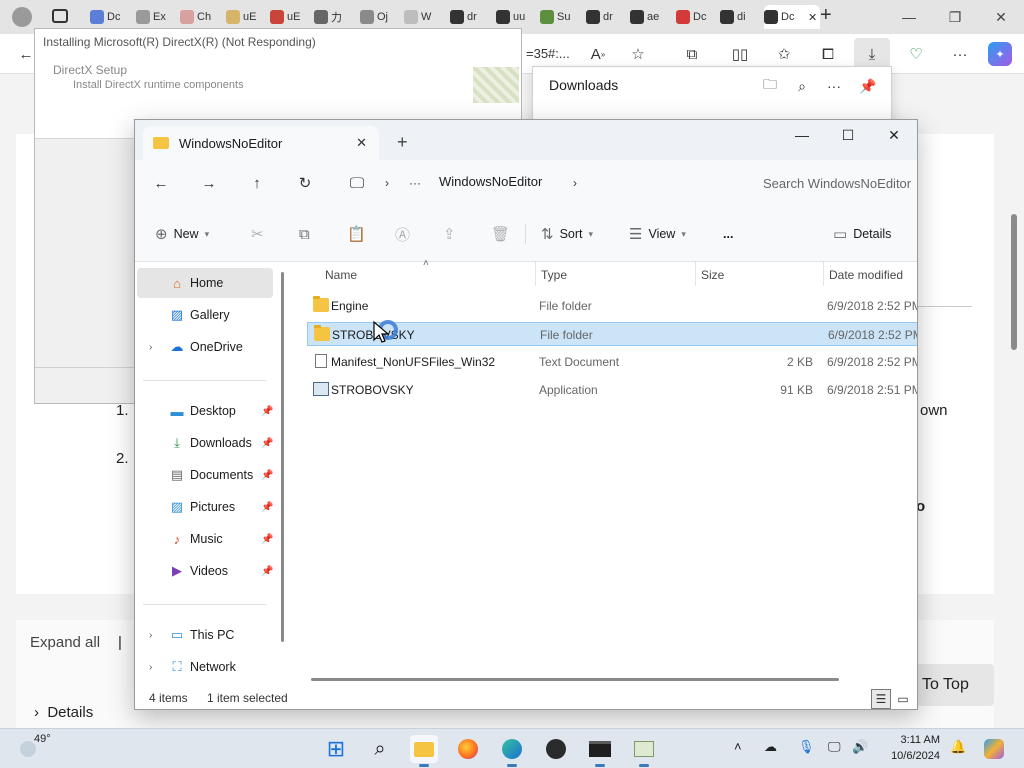 The image size is (1024, 768). Describe the element at coordinates (402, 142) in the screenshot. I see `new-tab-icon: +` at that location.